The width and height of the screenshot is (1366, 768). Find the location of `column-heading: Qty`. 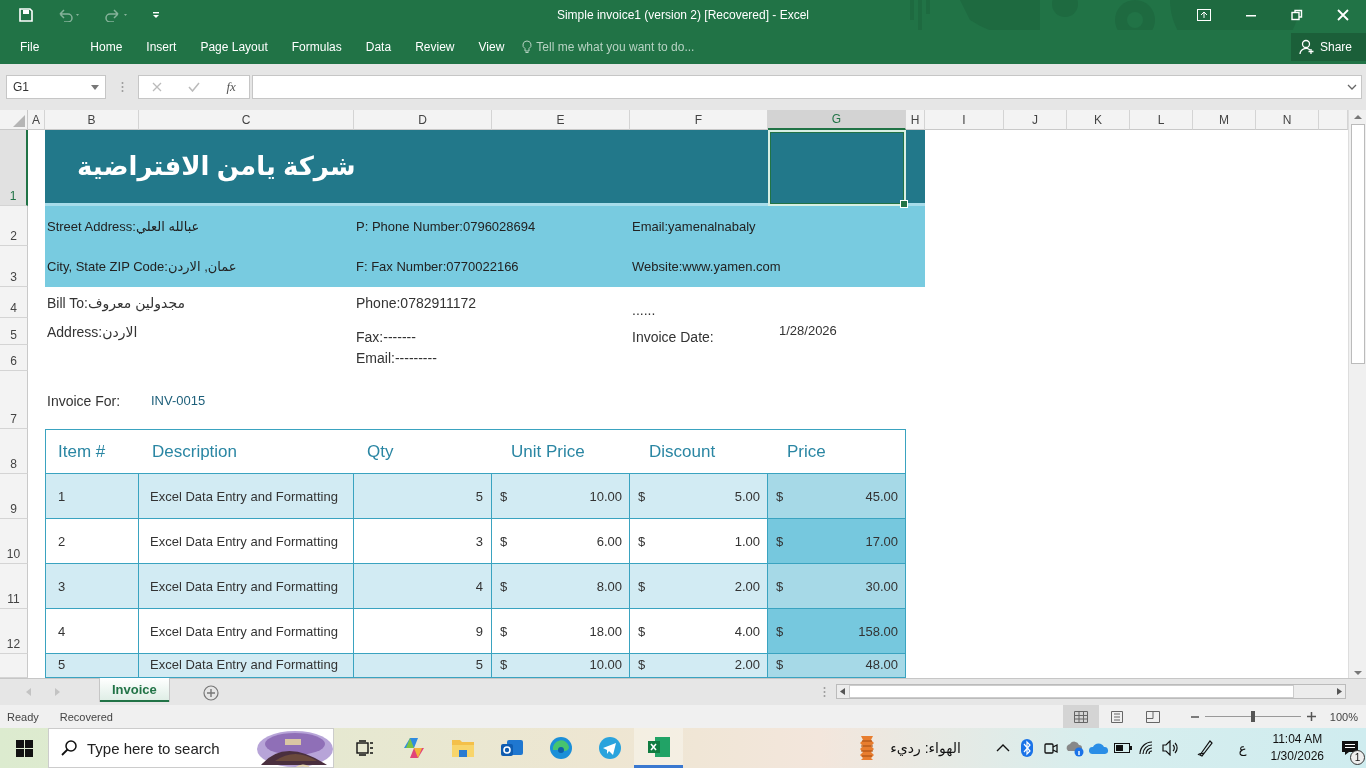

column-heading: Qty is located at coordinates (380, 451).